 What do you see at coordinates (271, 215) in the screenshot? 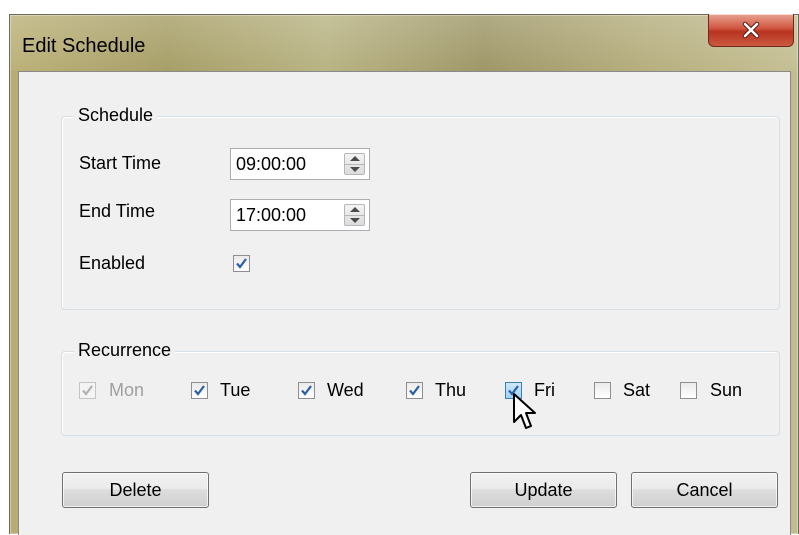
I see `end-time-value: 17:00:00` at bounding box center [271, 215].